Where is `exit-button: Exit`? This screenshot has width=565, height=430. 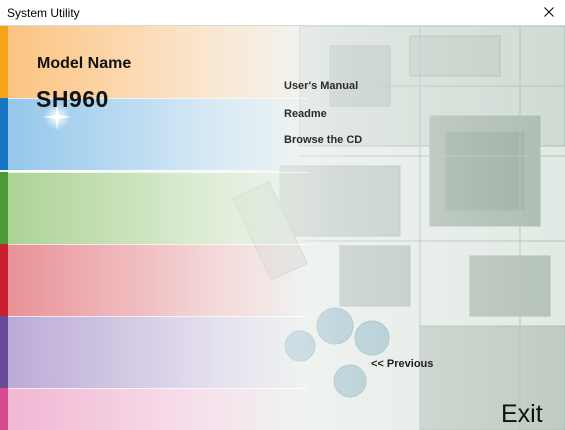 exit-button: Exit is located at coordinates (522, 414).